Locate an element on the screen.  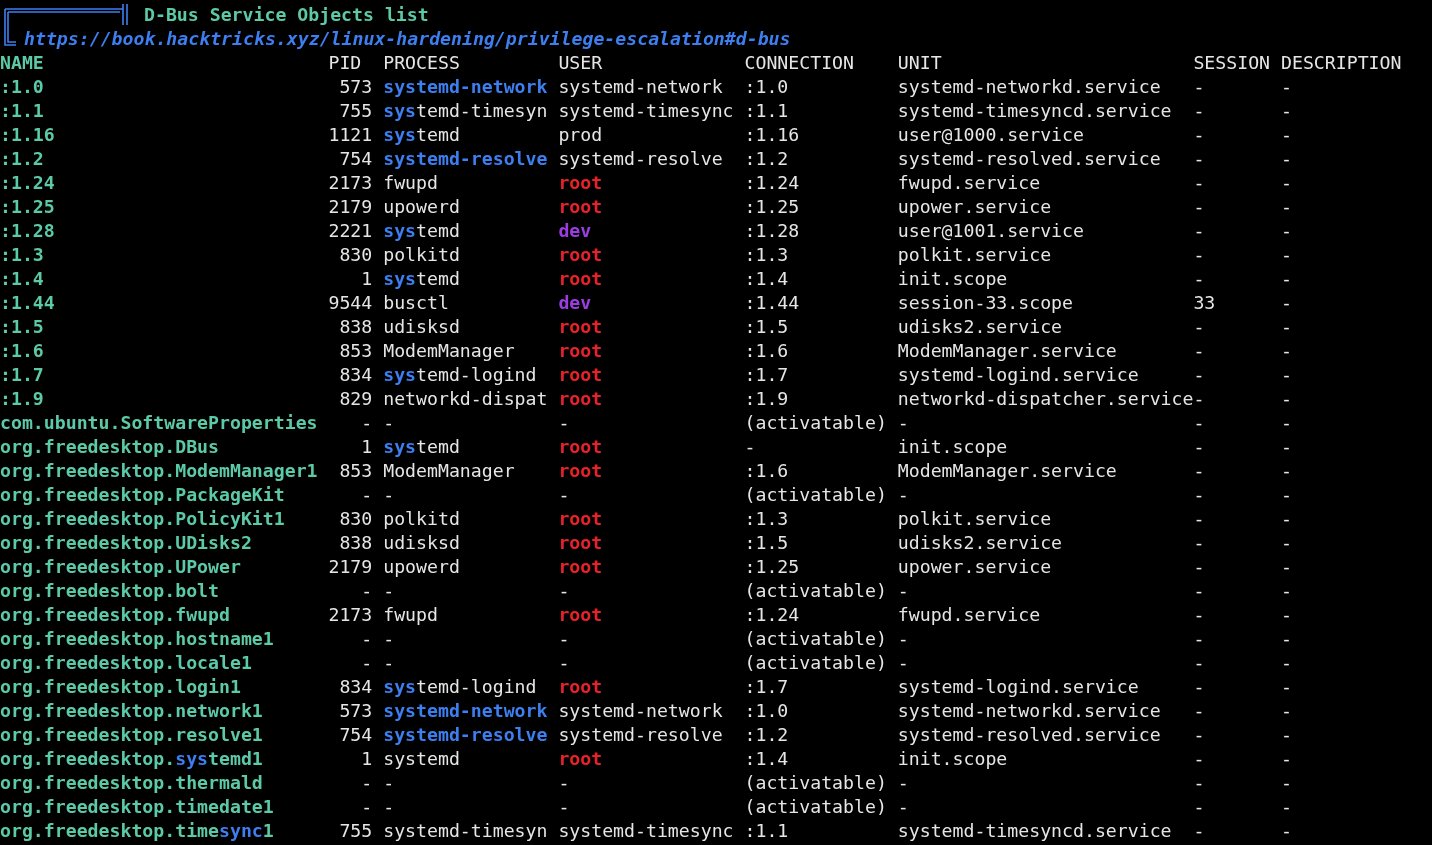
table-cell: systemd-resolved.service is located at coordinates (1029, 159).